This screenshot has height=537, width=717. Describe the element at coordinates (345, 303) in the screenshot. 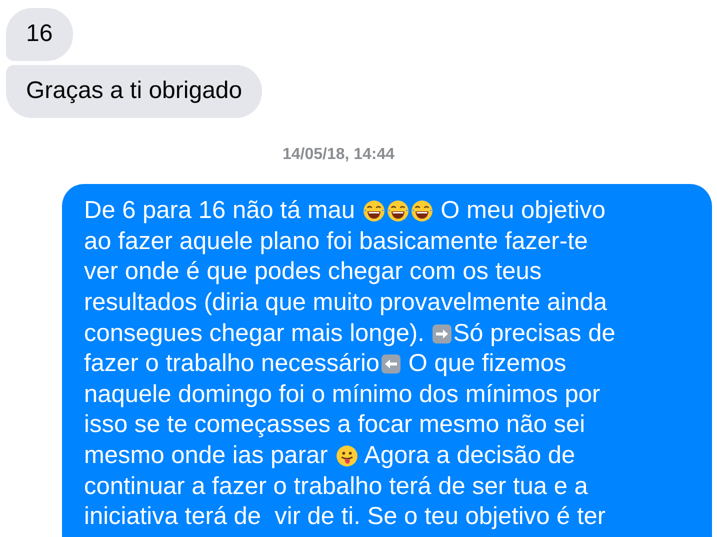

I see `message-text: resultados (diria que muito provavelmente ainda` at that location.